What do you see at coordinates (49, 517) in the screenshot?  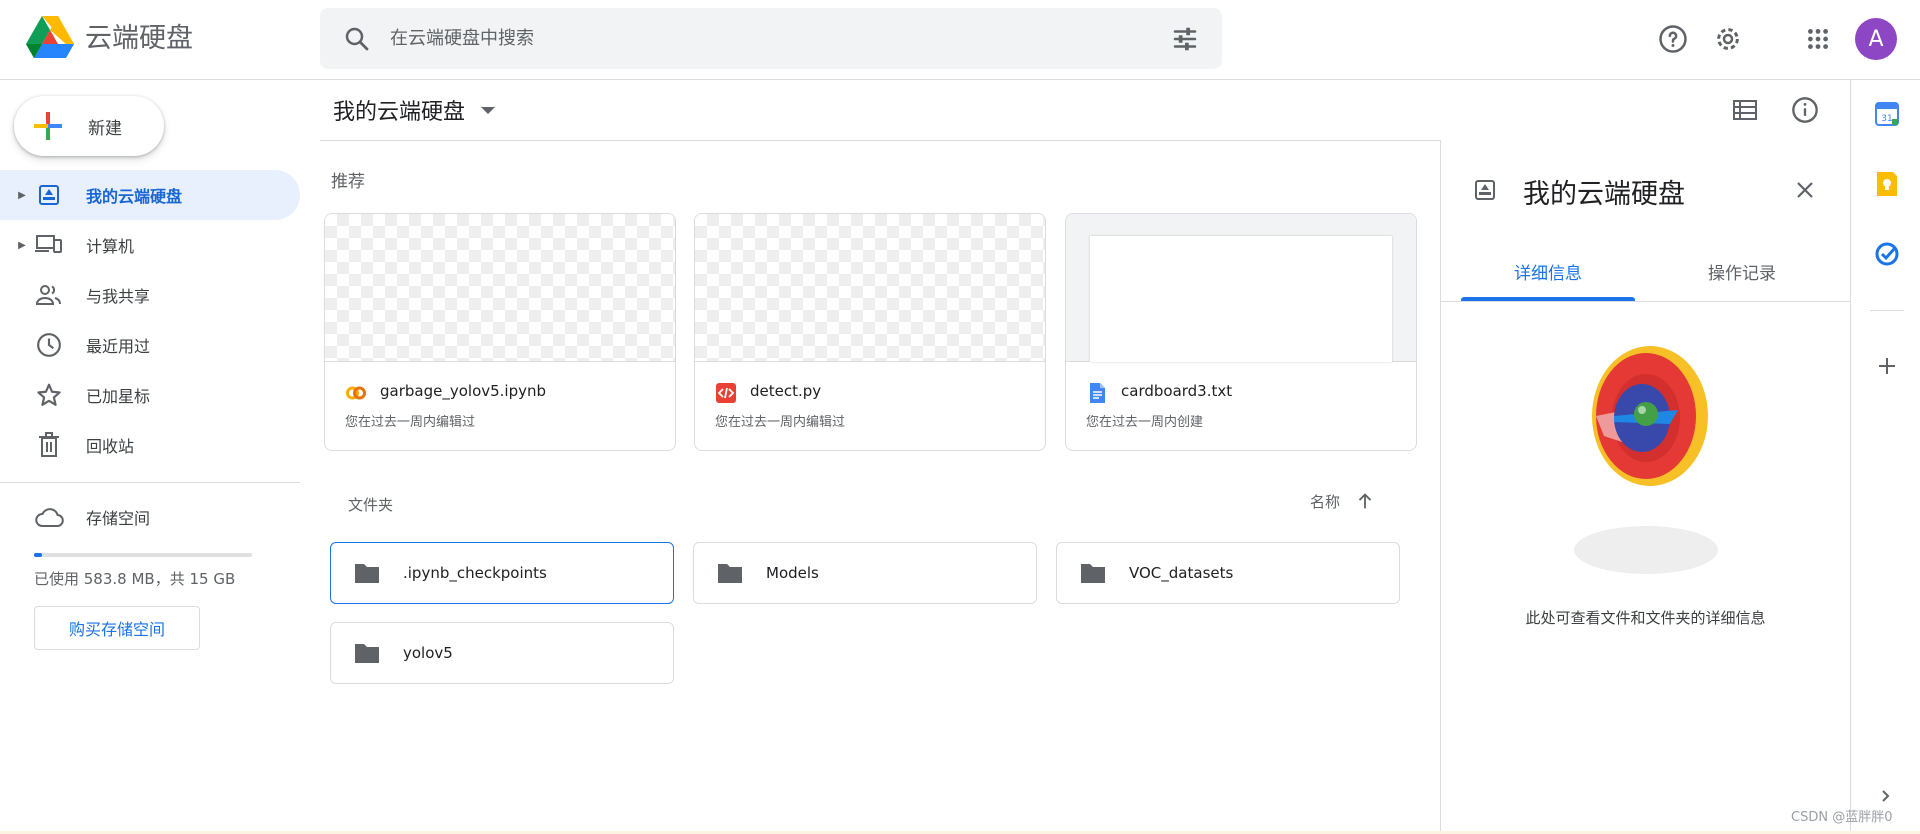 I see `cloud-icon` at bounding box center [49, 517].